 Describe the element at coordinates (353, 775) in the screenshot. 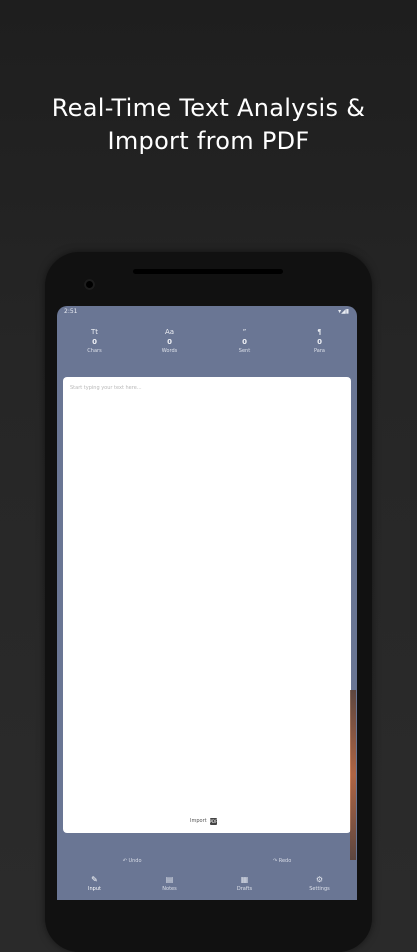

I see `background-photo-edge` at that location.